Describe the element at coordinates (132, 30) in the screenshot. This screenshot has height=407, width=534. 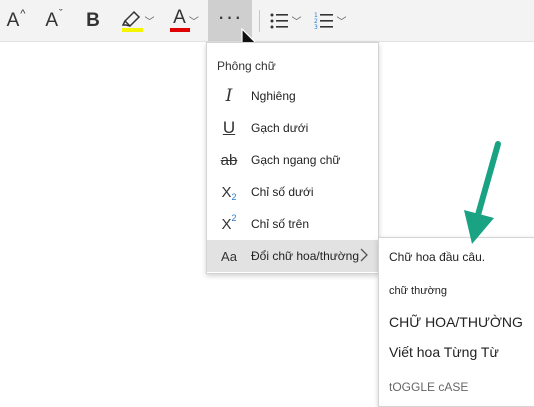
I see `highlight-color-bar` at that location.